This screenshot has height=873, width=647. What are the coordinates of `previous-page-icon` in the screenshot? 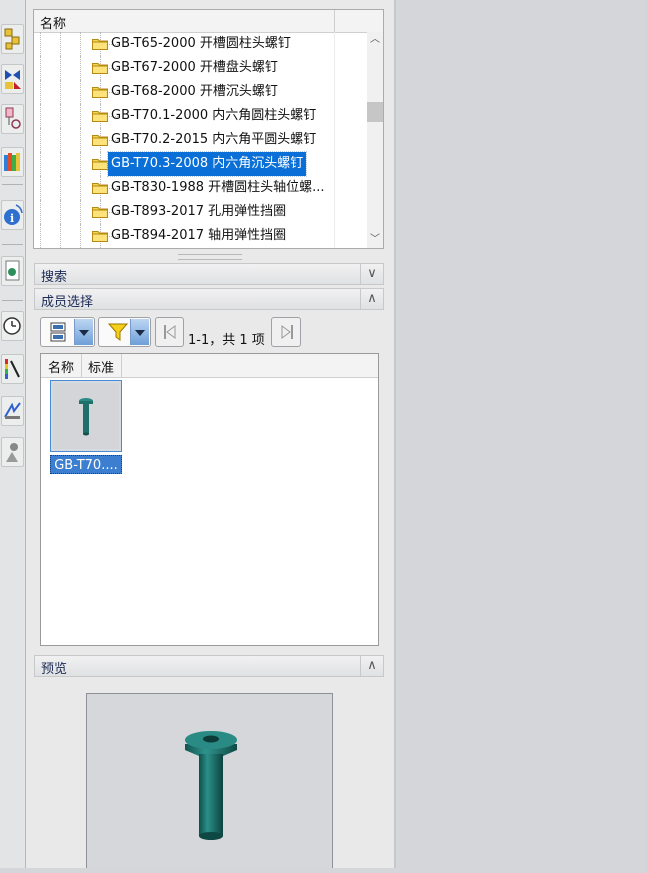 It's located at (170, 334).